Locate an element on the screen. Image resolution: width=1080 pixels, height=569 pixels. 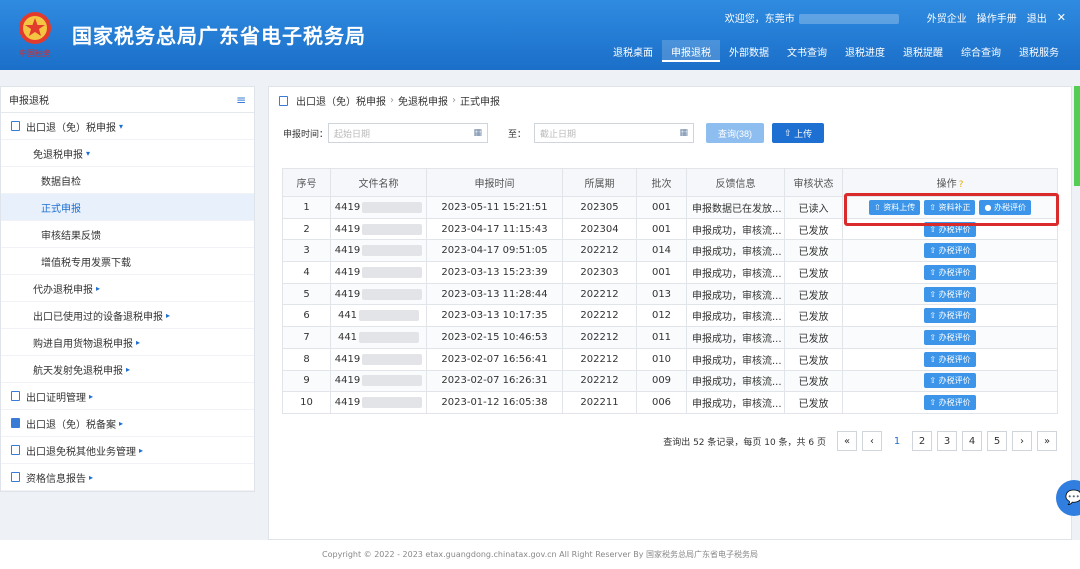
declare-time-label: 申报时间： is located at coordinates (306, 134).